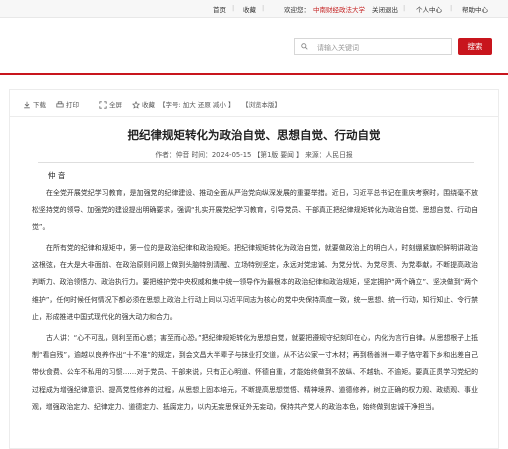  I want to click on download-button: 下载, so click(34, 104).